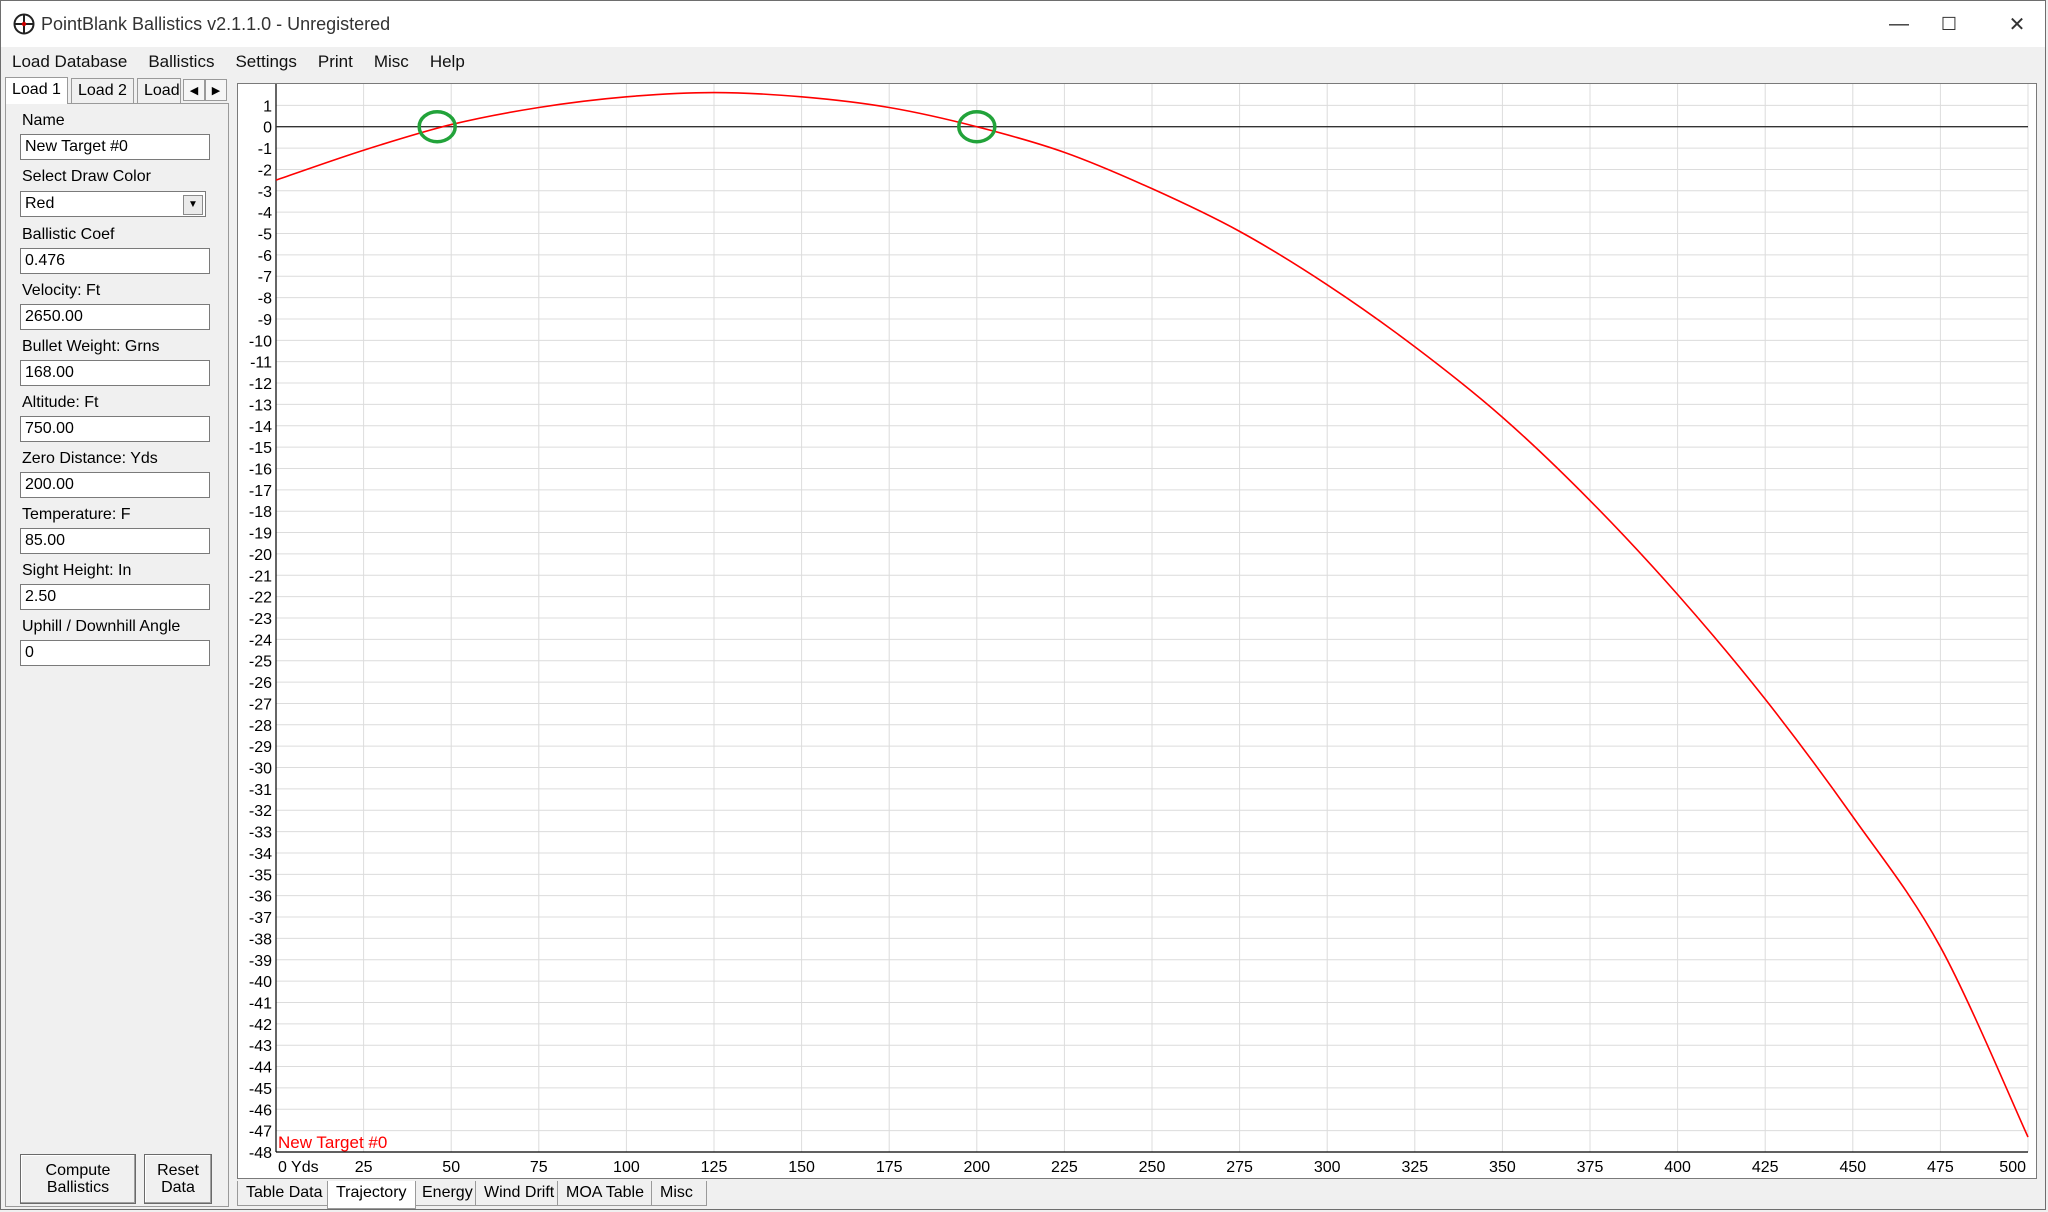  What do you see at coordinates (265, 235) in the screenshot?
I see `y-tick-label: -5` at bounding box center [265, 235].